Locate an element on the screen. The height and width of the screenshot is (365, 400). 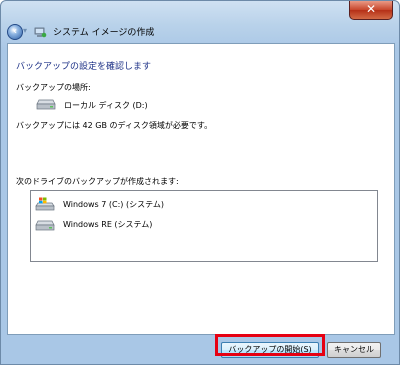
list-item: Windows 7 (C:) (システム) is located at coordinates (200, 205).